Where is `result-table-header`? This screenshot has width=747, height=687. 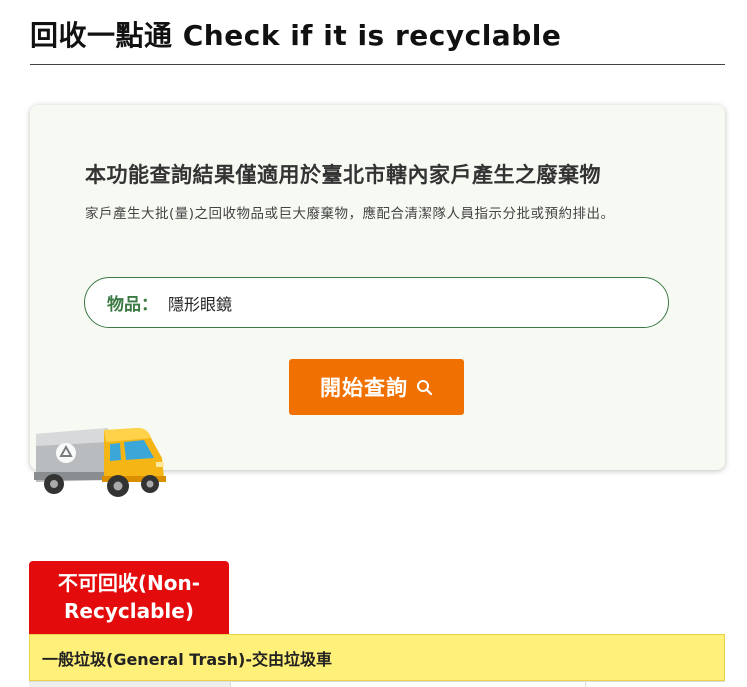 result-table-header is located at coordinates (377, 684).